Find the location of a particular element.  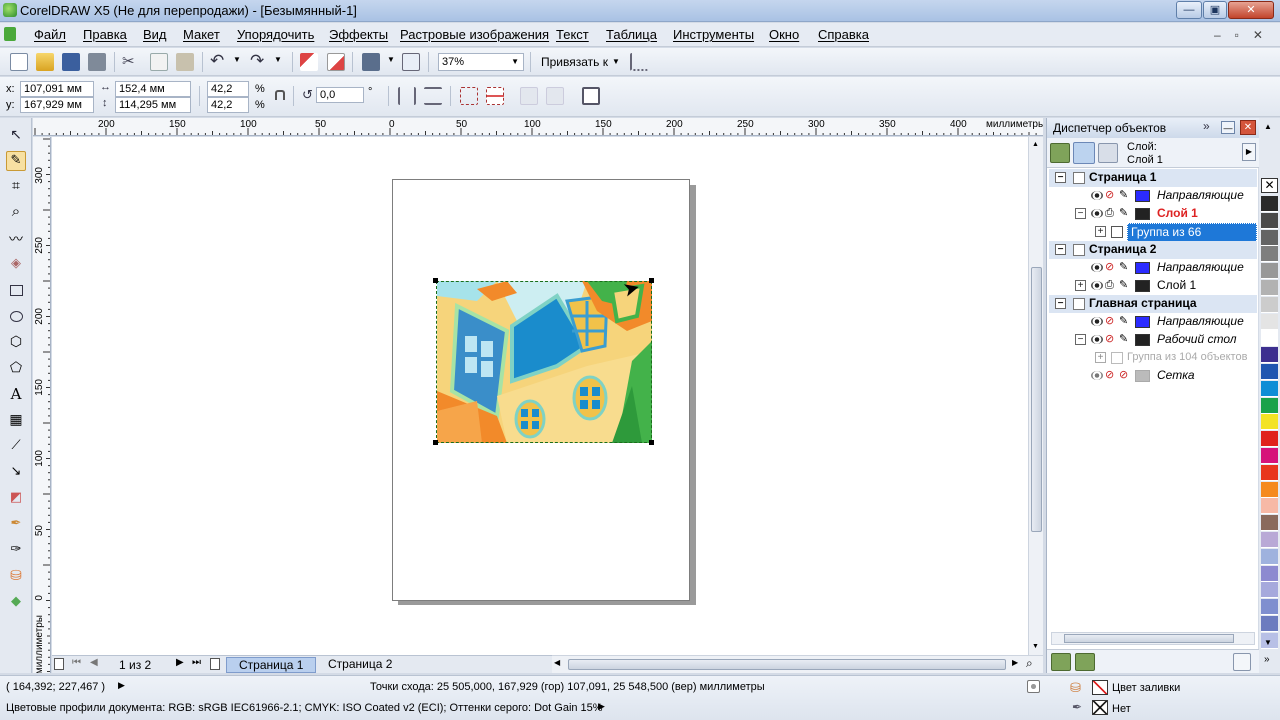

tree-grid-layer: ⊘ ⊘ Сетка is located at coordinates (1153, 376).